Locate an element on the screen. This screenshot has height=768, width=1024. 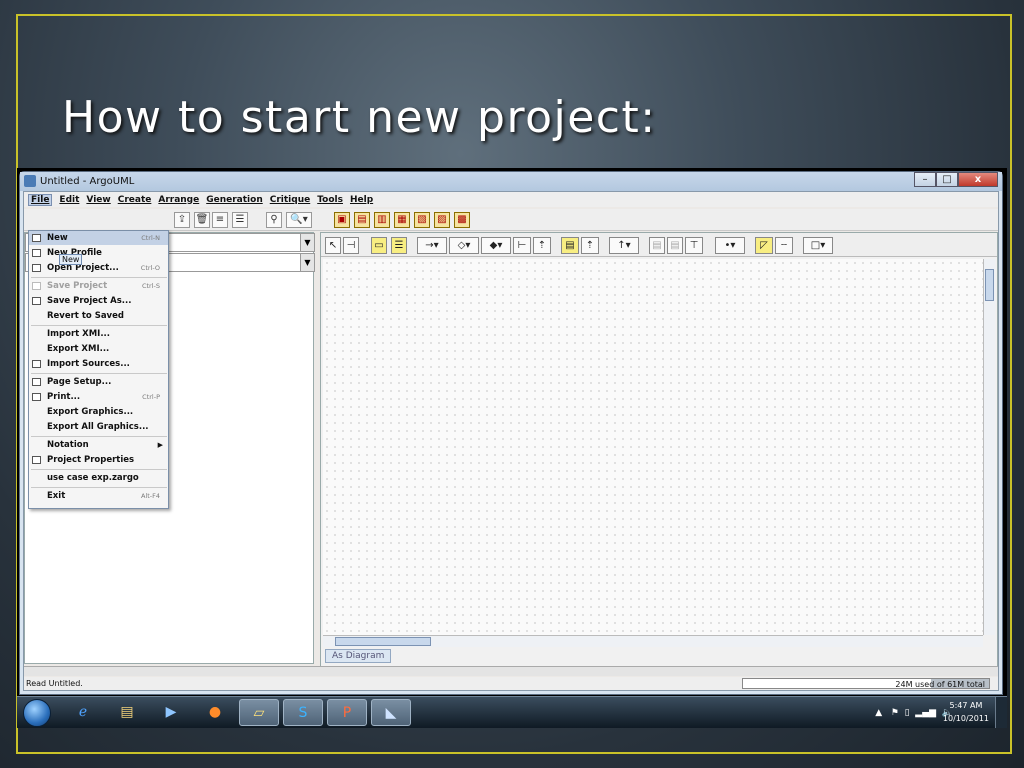
menu-item-new: New Ctrl-N is located at coordinates (98, 238).